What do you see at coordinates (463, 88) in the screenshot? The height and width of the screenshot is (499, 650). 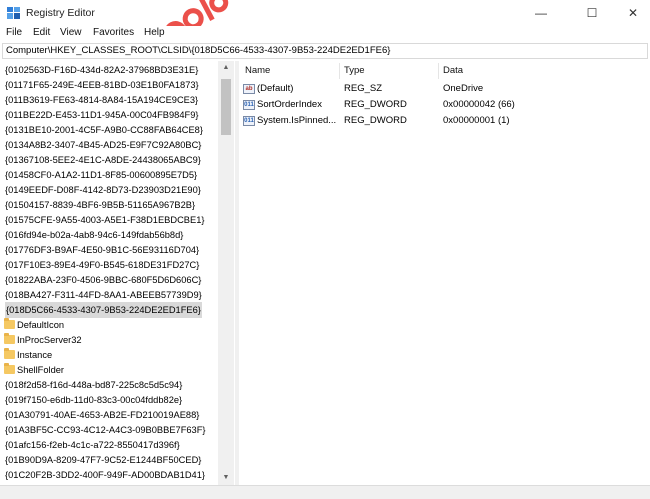 I see `value-data: OneDrive` at bounding box center [463, 88].